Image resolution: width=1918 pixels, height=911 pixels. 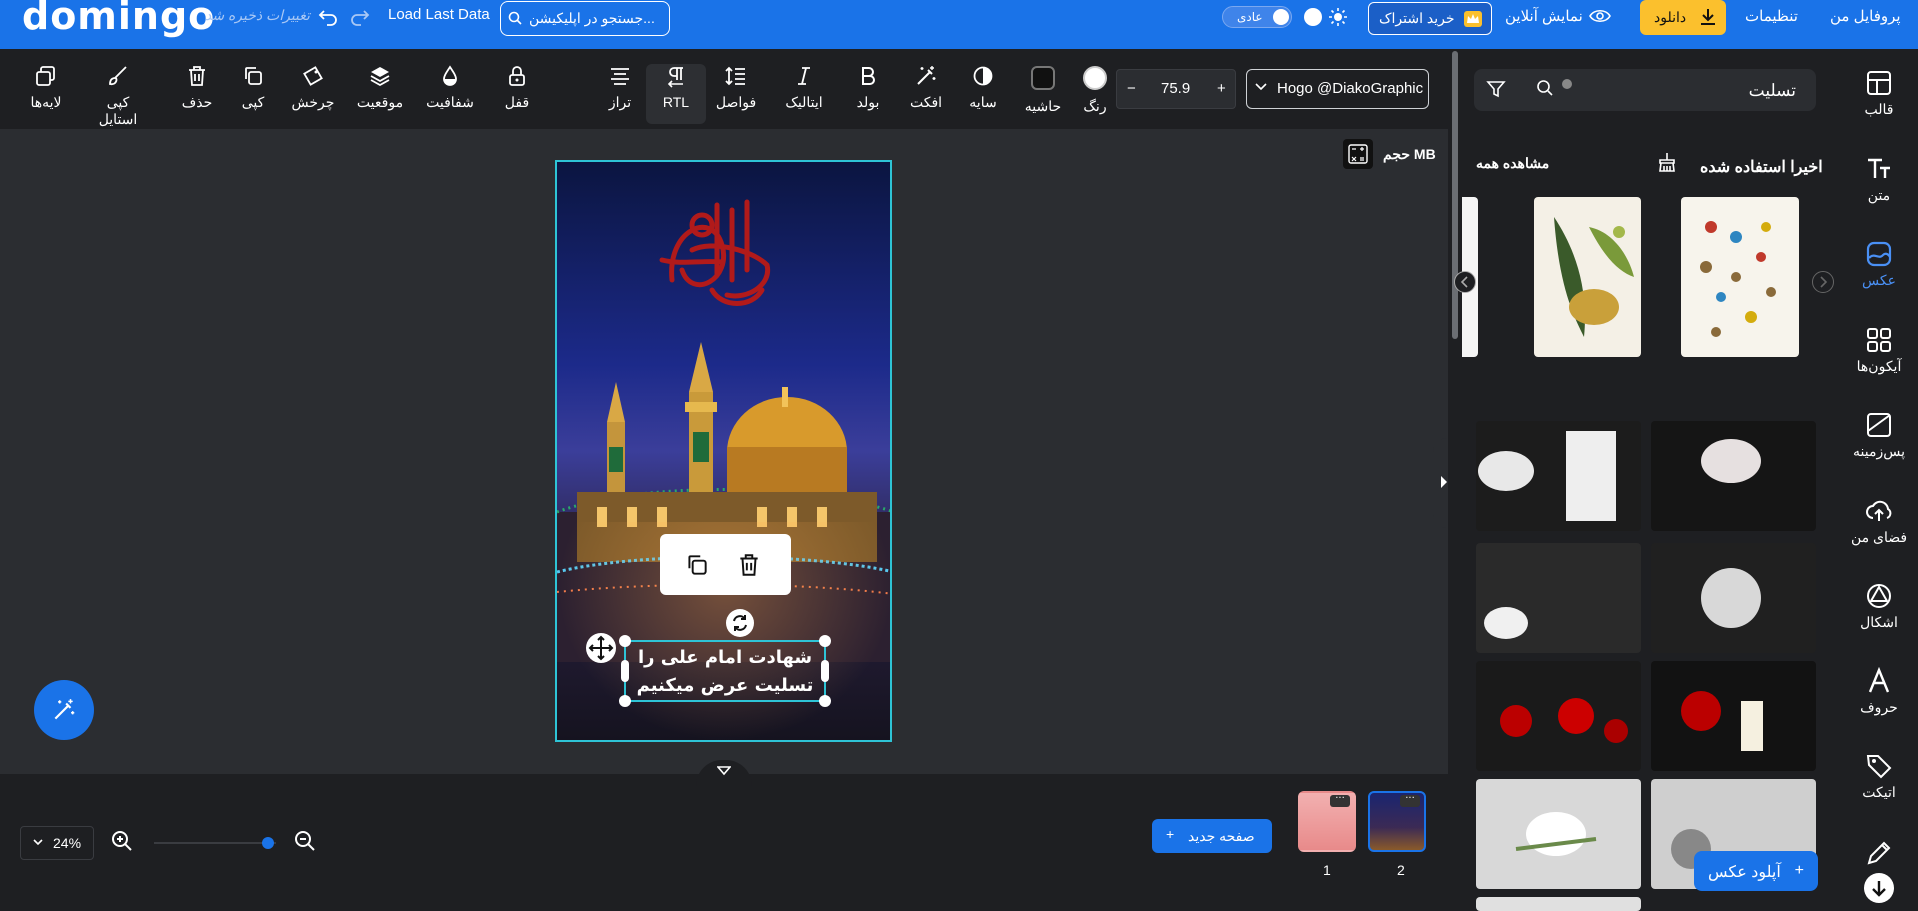 What do you see at coordinates (804, 76) in the screenshot?
I see `italic-icon` at bounding box center [804, 76].